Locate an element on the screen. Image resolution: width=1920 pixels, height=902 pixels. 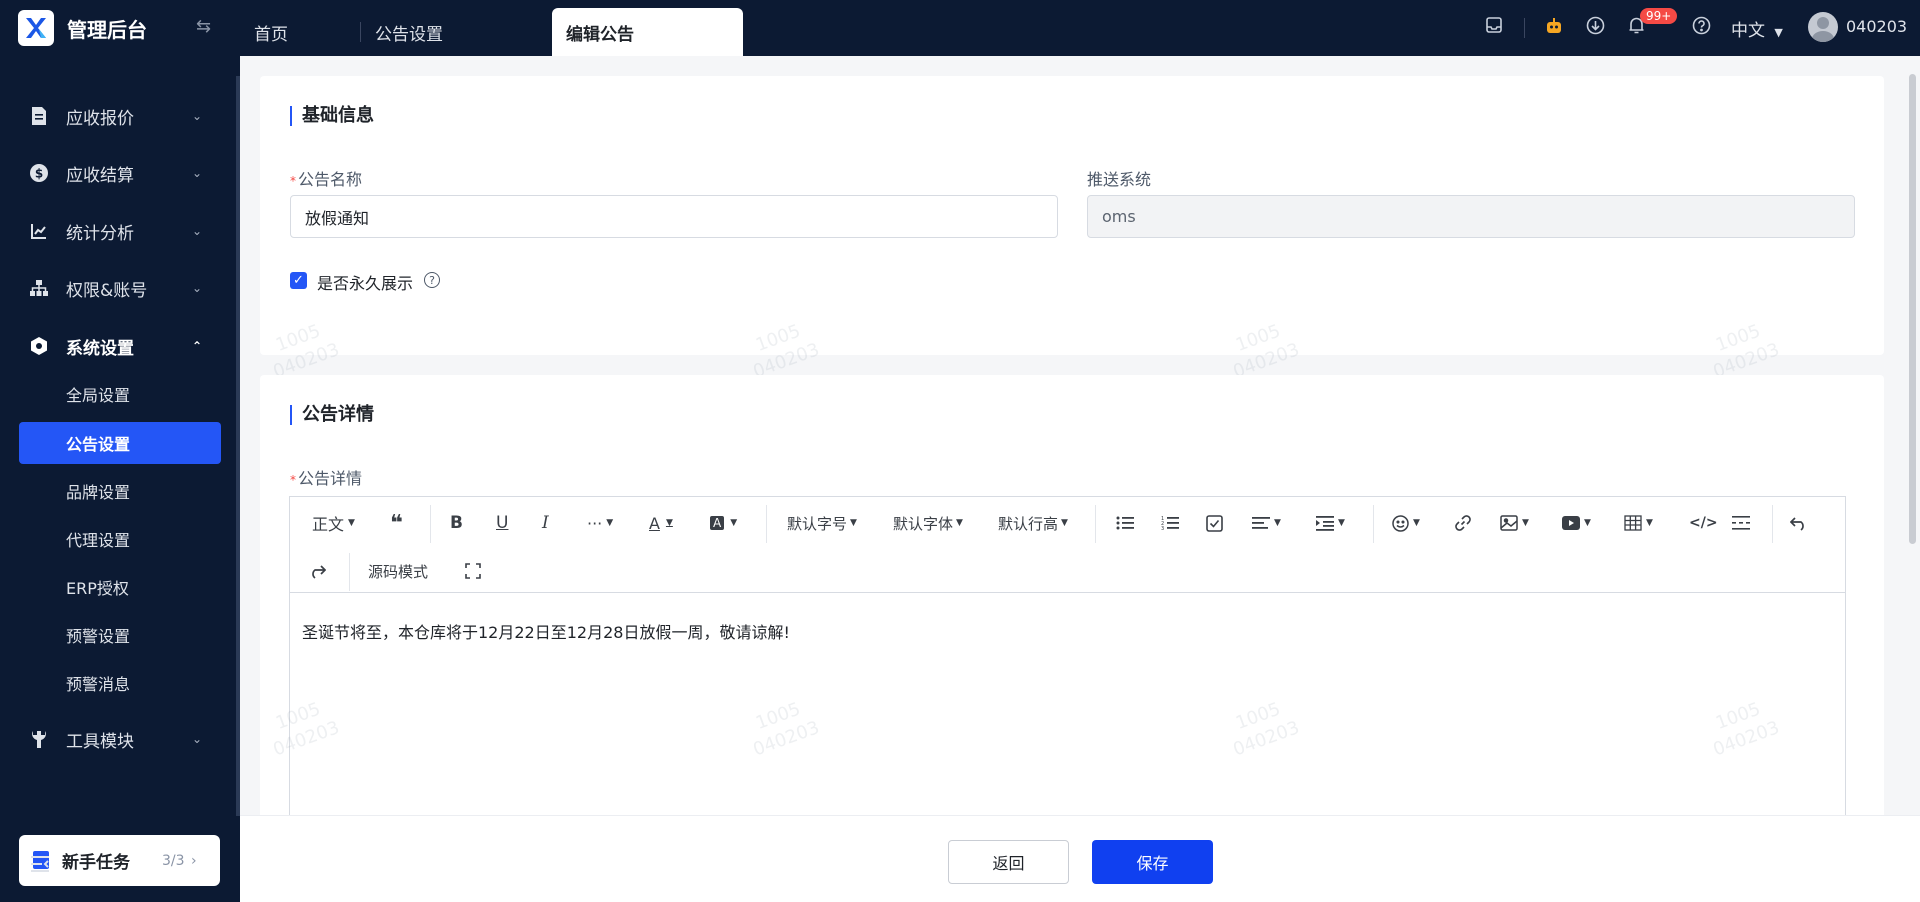
language-selector: 中文 ▼ is located at coordinates (1757, 28).